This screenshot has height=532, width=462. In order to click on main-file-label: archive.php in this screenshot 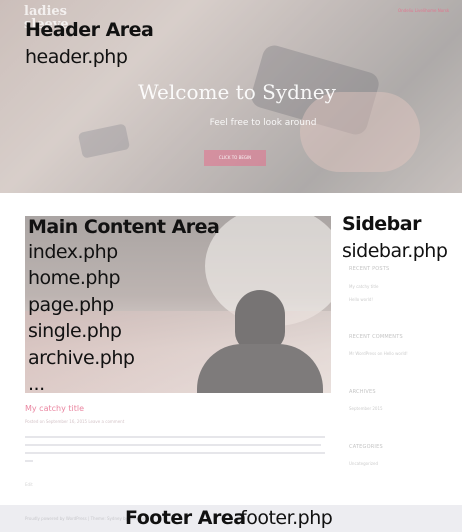, I will do `click(81, 358)`.